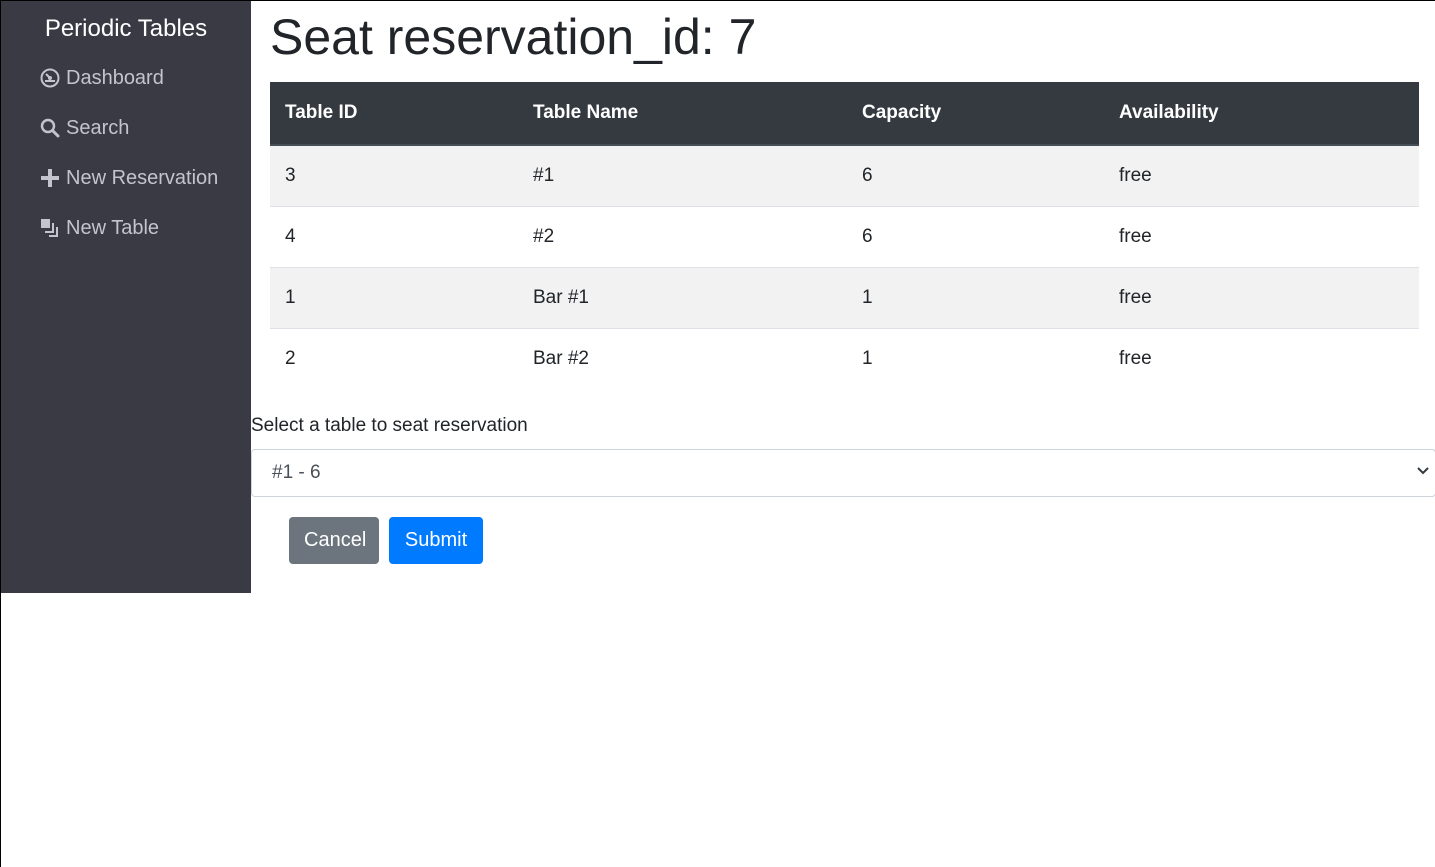 The image size is (1435, 867). Describe the element at coordinates (975, 114) in the screenshot. I see `column-header-capacity: Capacity` at that location.